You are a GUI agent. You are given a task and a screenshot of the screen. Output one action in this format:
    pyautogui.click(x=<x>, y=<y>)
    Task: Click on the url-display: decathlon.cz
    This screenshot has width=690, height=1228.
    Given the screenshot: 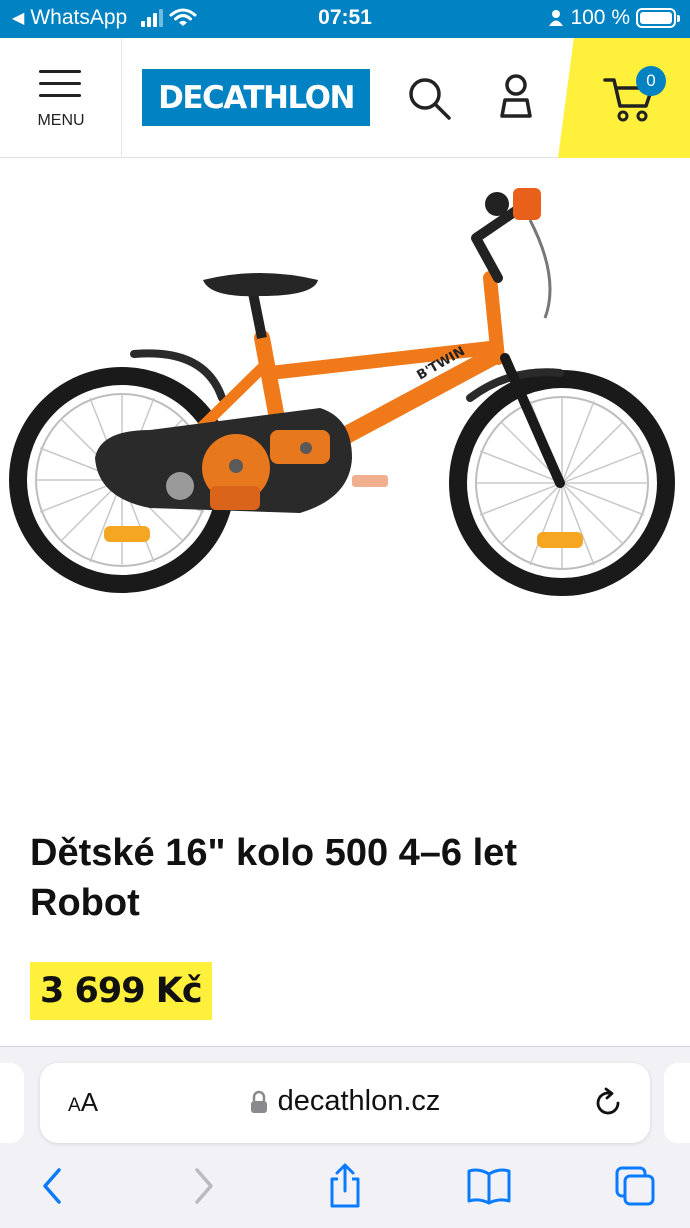 What is the action you would take?
    pyautogui.click(x=345, y=1101)
    